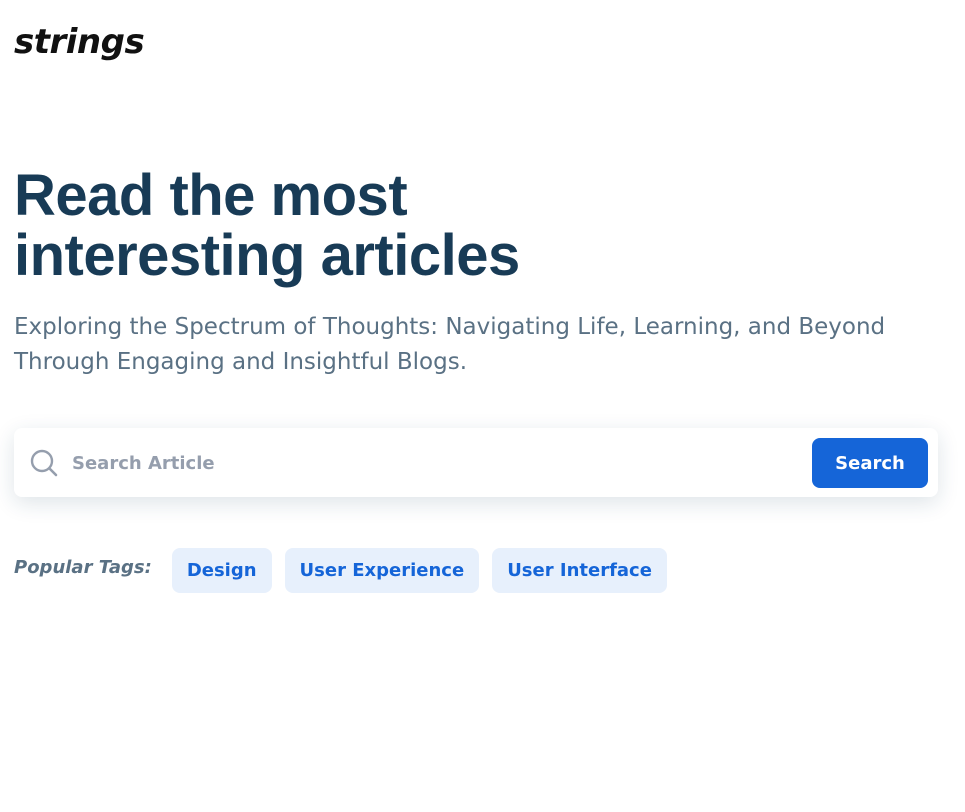 The height and width of the screenshot is (812, 965). What do you see at coordinates (432, 463) in the screenshot?
I see `search-input` at bounding box center [432, 463].